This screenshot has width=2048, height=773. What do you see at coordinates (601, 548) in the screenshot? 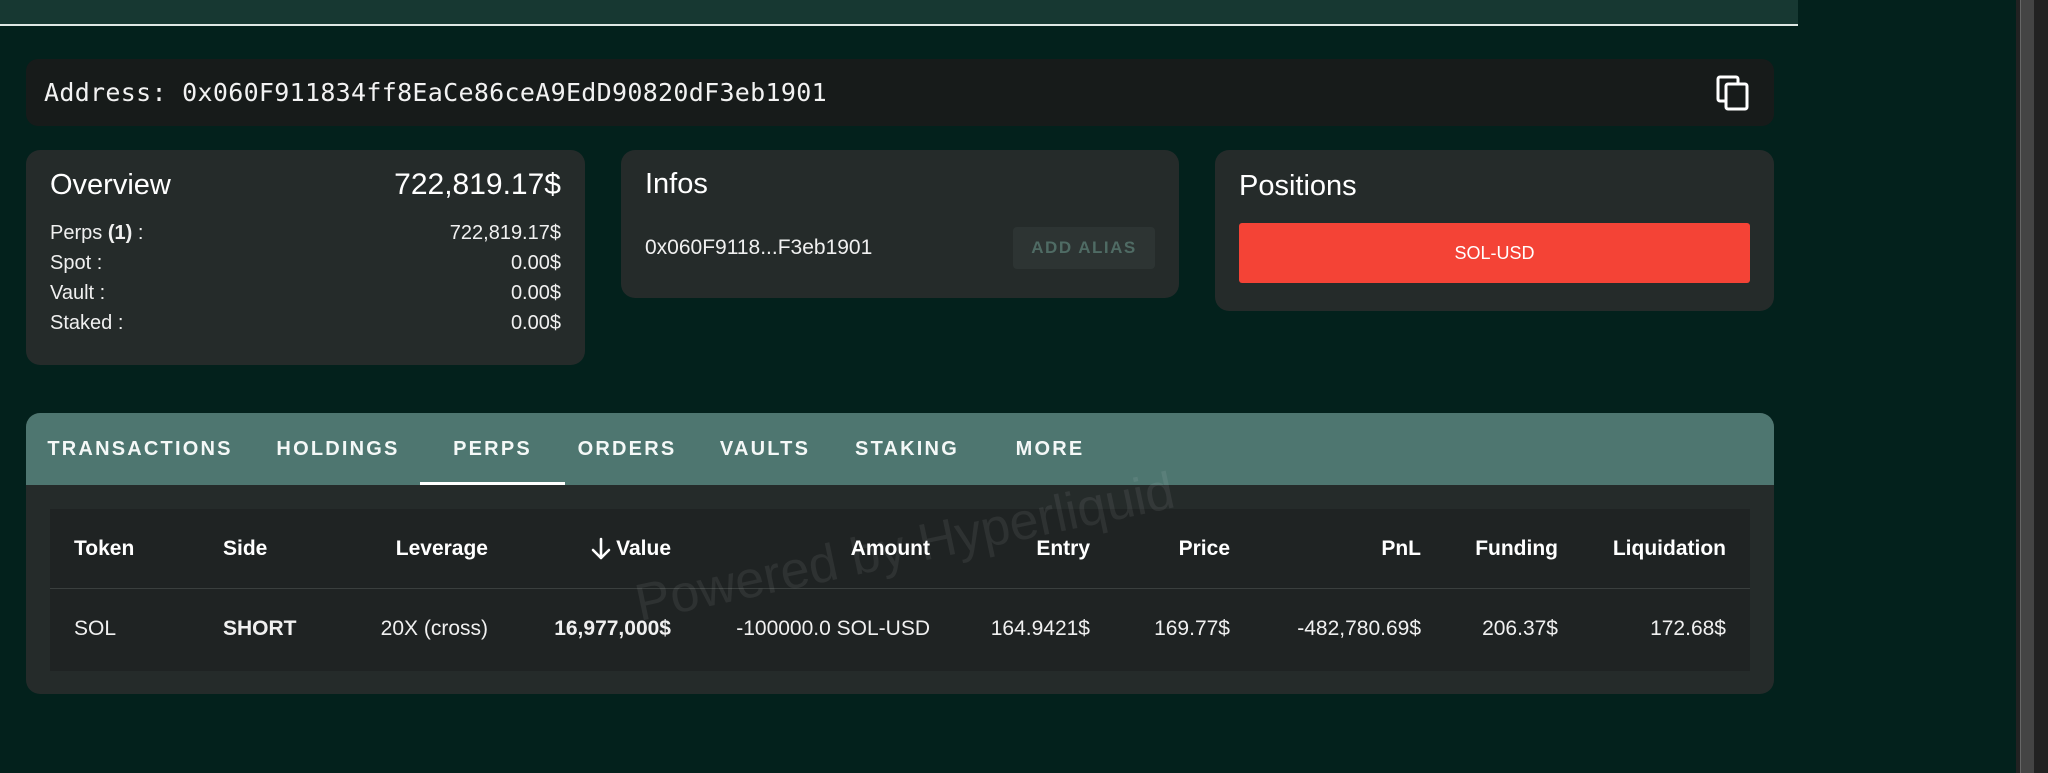
I see `arrow-down-icon` at bounding box center [601, 548].